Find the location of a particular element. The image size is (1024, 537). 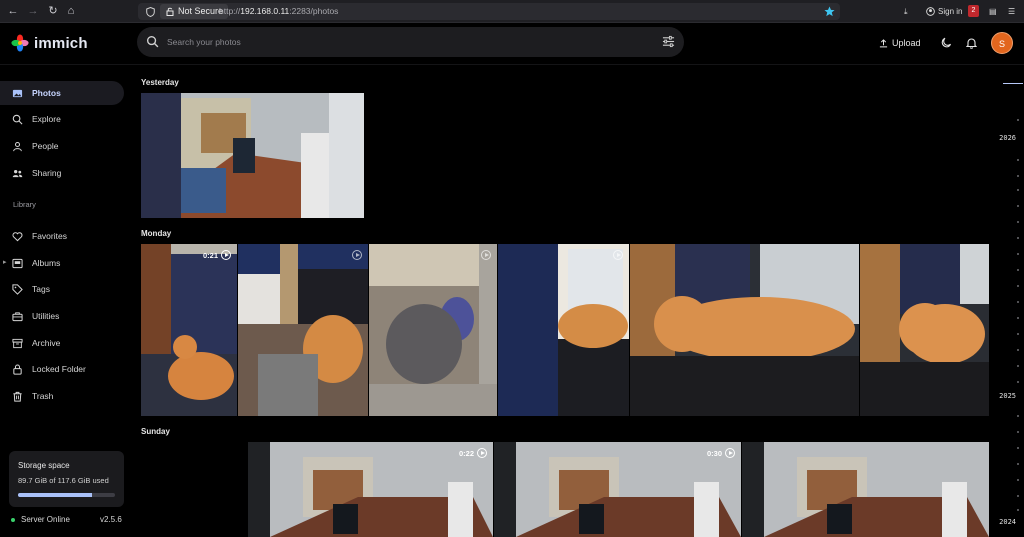

sidebar-item-sharing: Sharing is located at coordinates (62, 173).